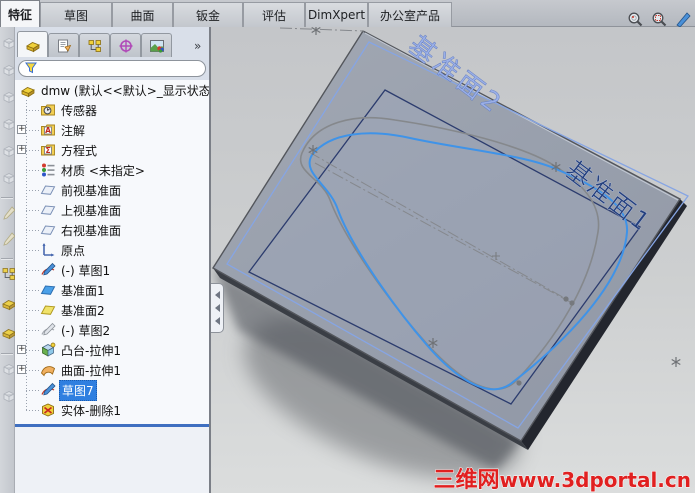  I want to click on display-manager-tab, so click(156, 45).